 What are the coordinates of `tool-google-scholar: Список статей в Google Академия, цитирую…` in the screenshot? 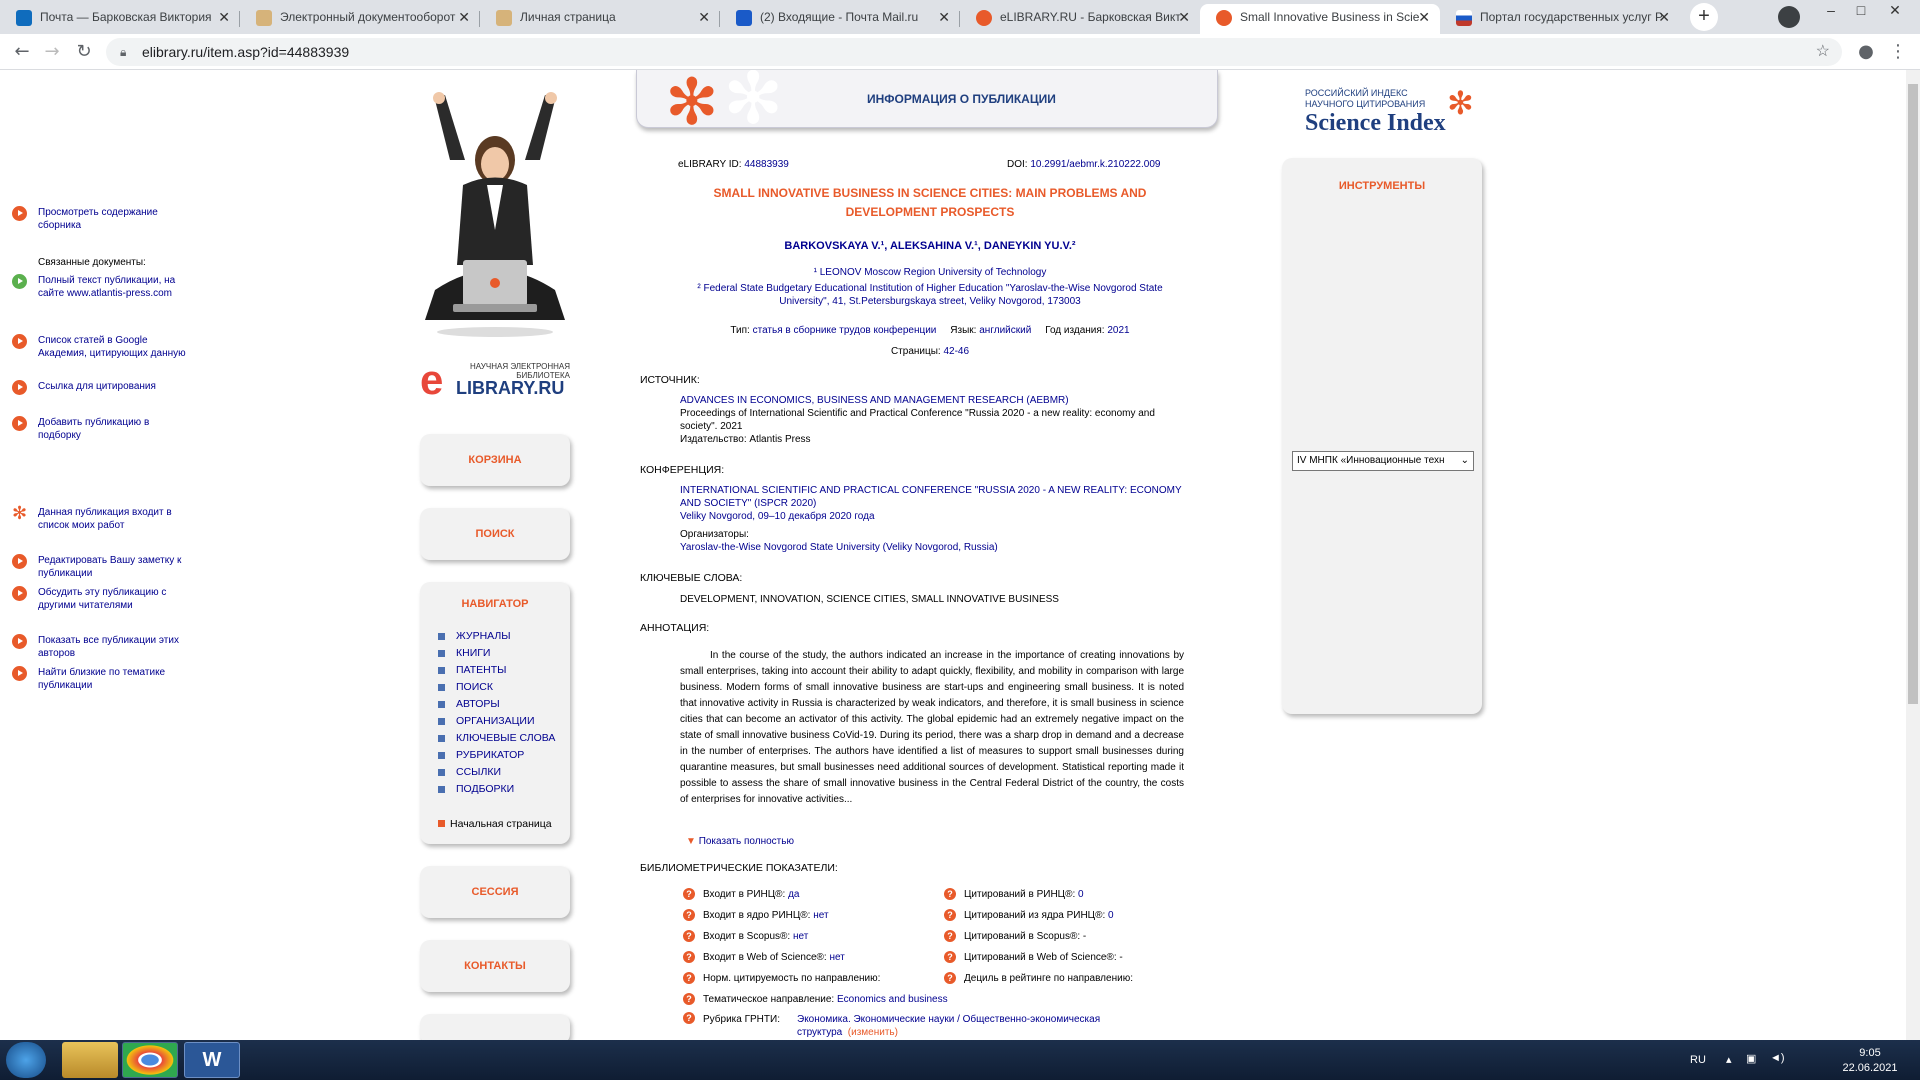 It's located at (102, 347).